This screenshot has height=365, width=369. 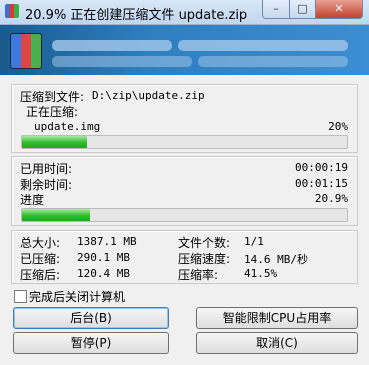 What do you see at coordinates (91, 318) in the screenshot?
I see `background-button: 后台(B)` at bounding box center [91, 318].